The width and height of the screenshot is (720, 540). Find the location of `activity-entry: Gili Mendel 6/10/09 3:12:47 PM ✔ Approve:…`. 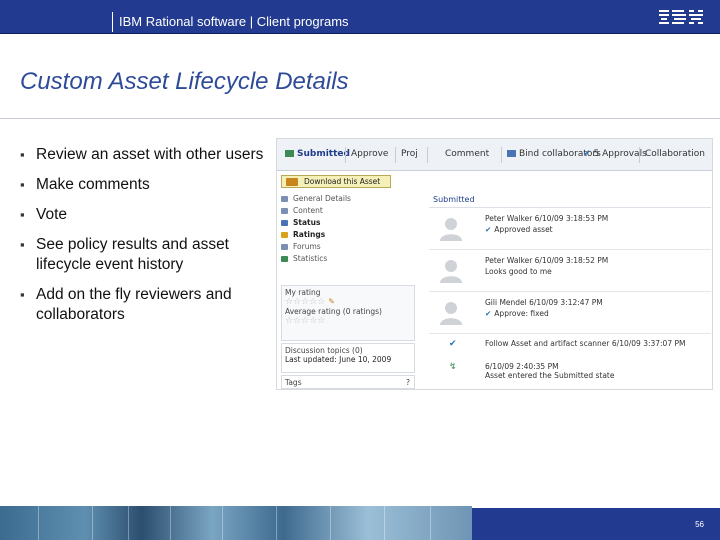

activity-entry: Gili Mendel 6/10/09 3:12:47 PM ✔ Approve:… is located at coordinates (570, 313).